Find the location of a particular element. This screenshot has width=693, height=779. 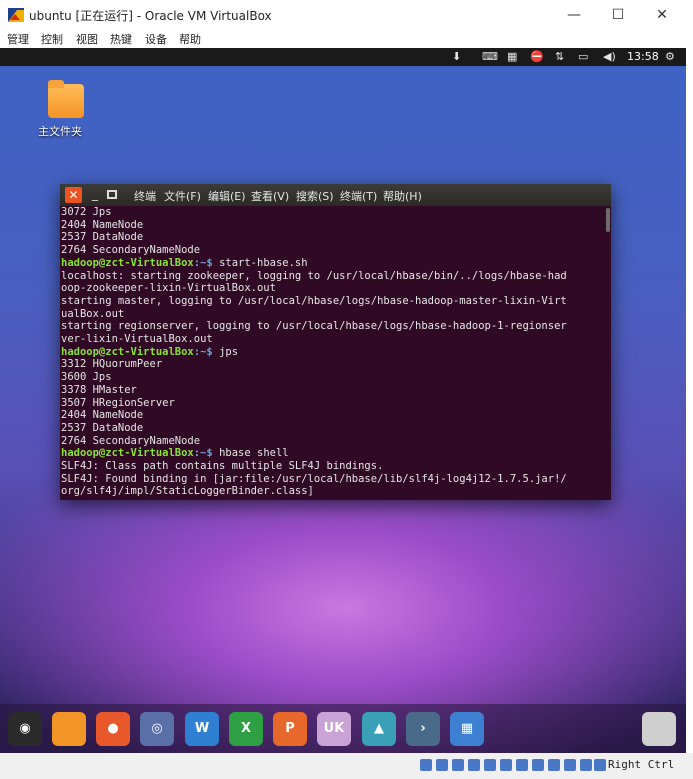

home-folder-icon is located at coordinates (66, 99).